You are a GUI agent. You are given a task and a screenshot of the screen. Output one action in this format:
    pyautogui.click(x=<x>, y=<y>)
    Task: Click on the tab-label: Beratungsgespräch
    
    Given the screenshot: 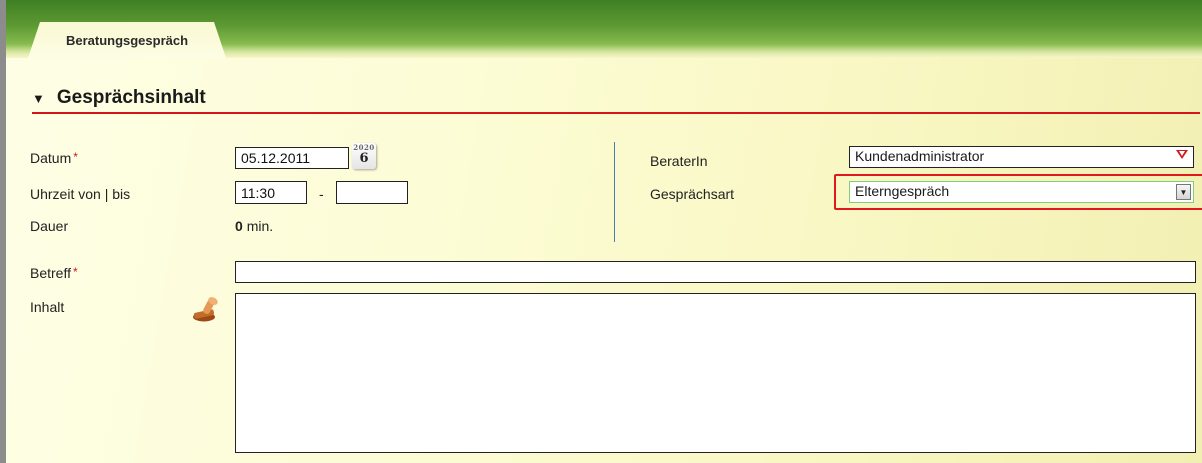 What is the action you would take?
    pyautogui.click(x=127, y=40)
    